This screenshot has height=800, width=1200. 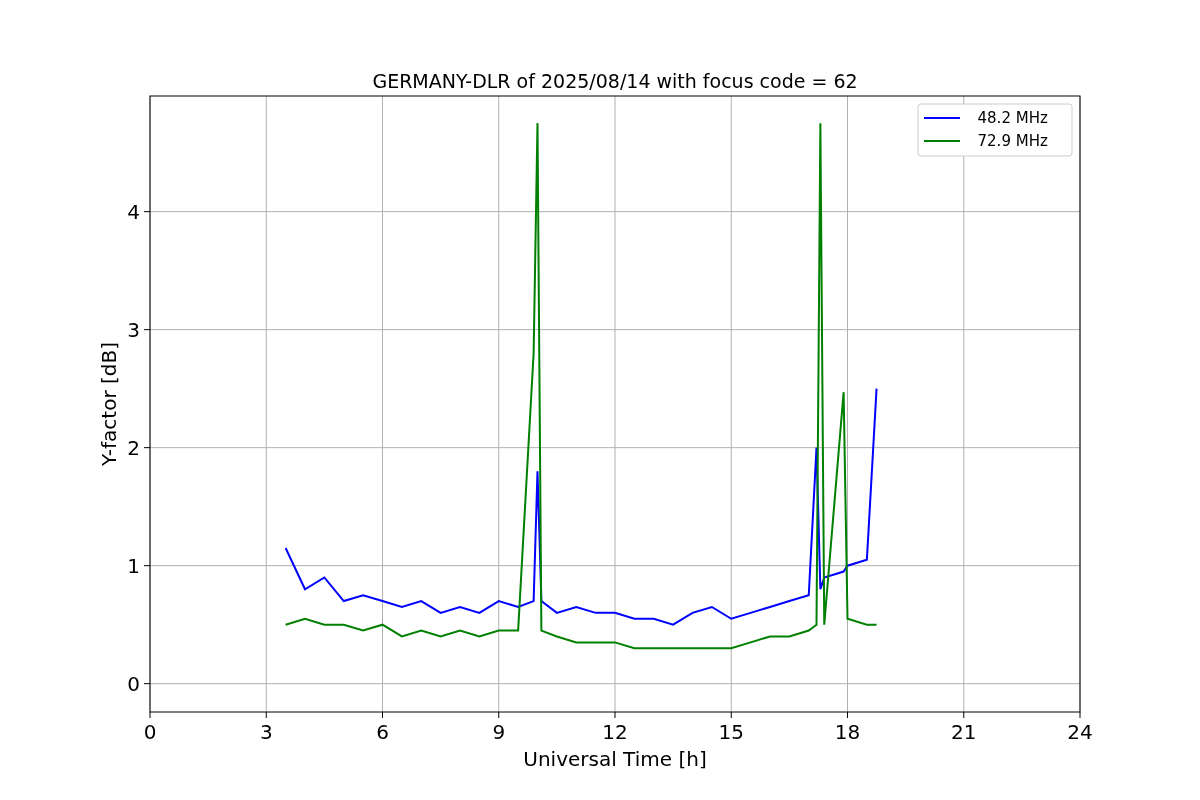 I want to click on y-tick-label: 4, so click(x=133, y=211).